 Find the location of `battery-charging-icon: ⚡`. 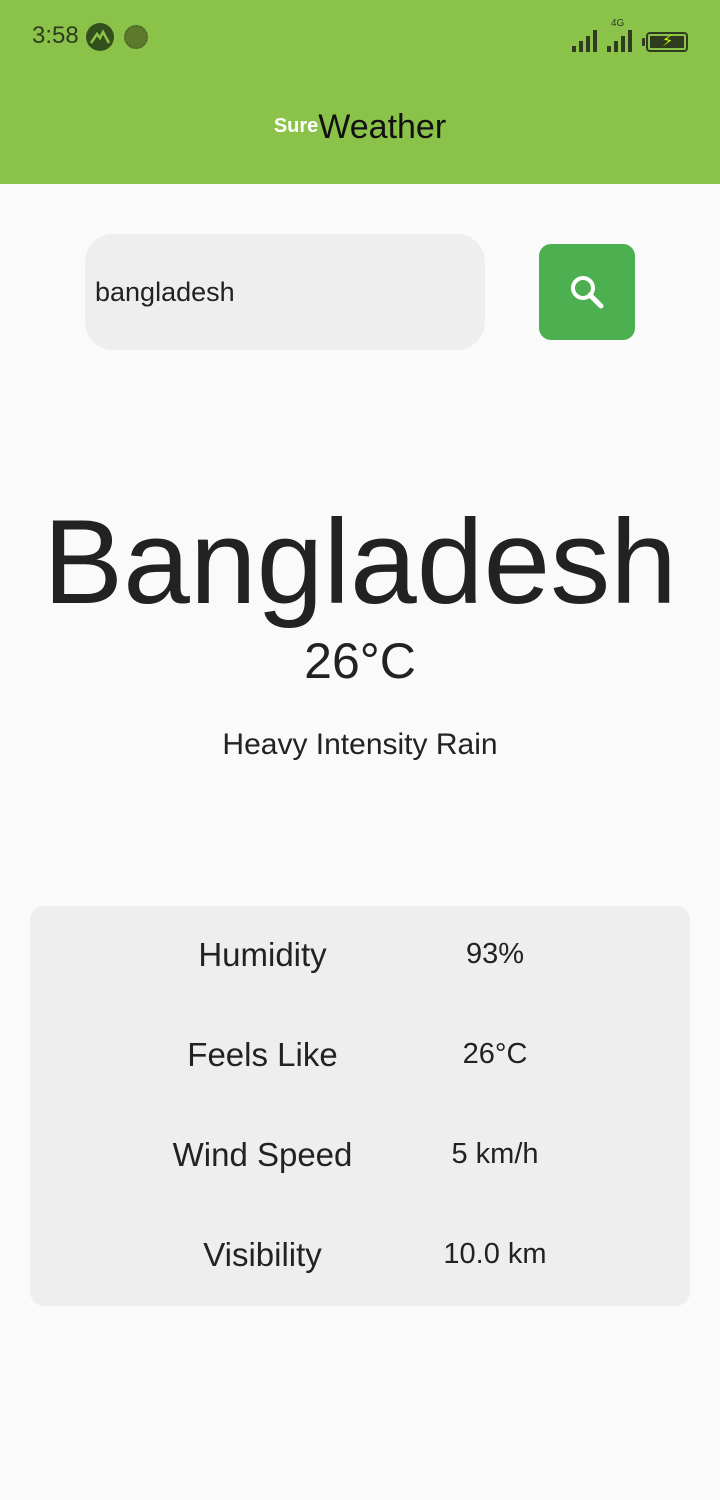

battery-charging-icon: ⚡ is located at coordinates (665, 42).